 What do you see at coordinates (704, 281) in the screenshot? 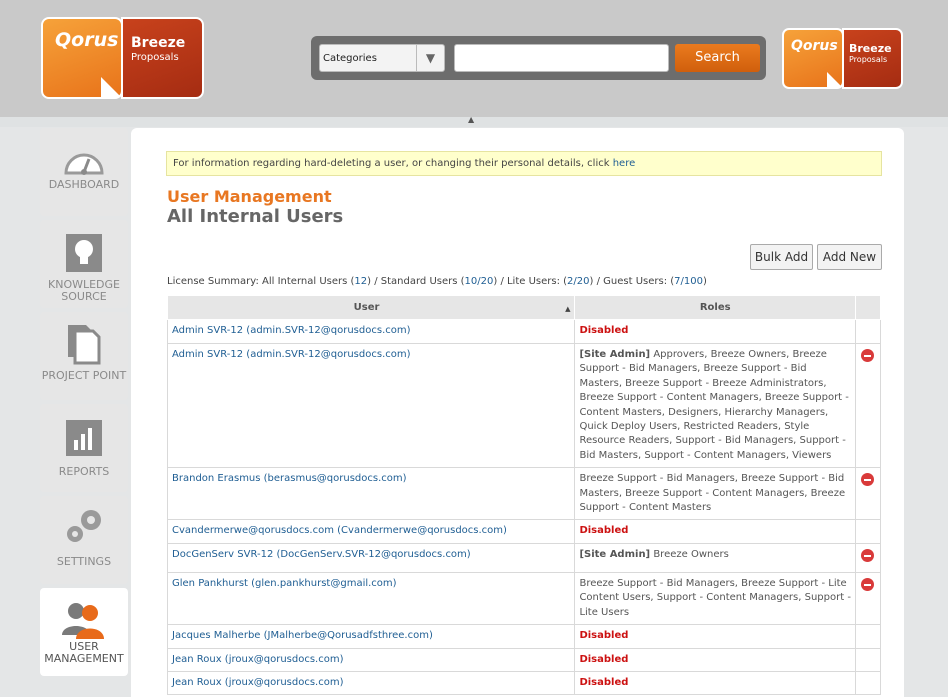
I see `license-suffix: )` at bounding box center [704, 281].